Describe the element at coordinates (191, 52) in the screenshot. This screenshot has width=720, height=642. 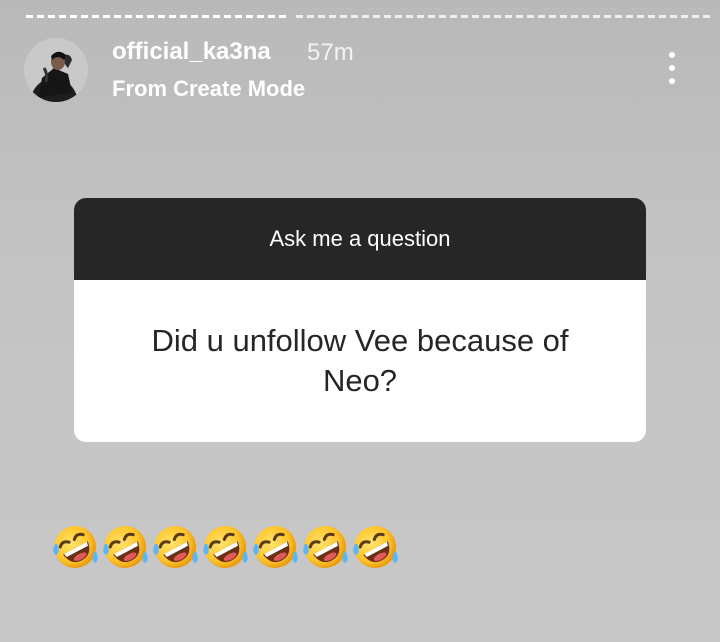
I see `username: official_ka3na` at that location.